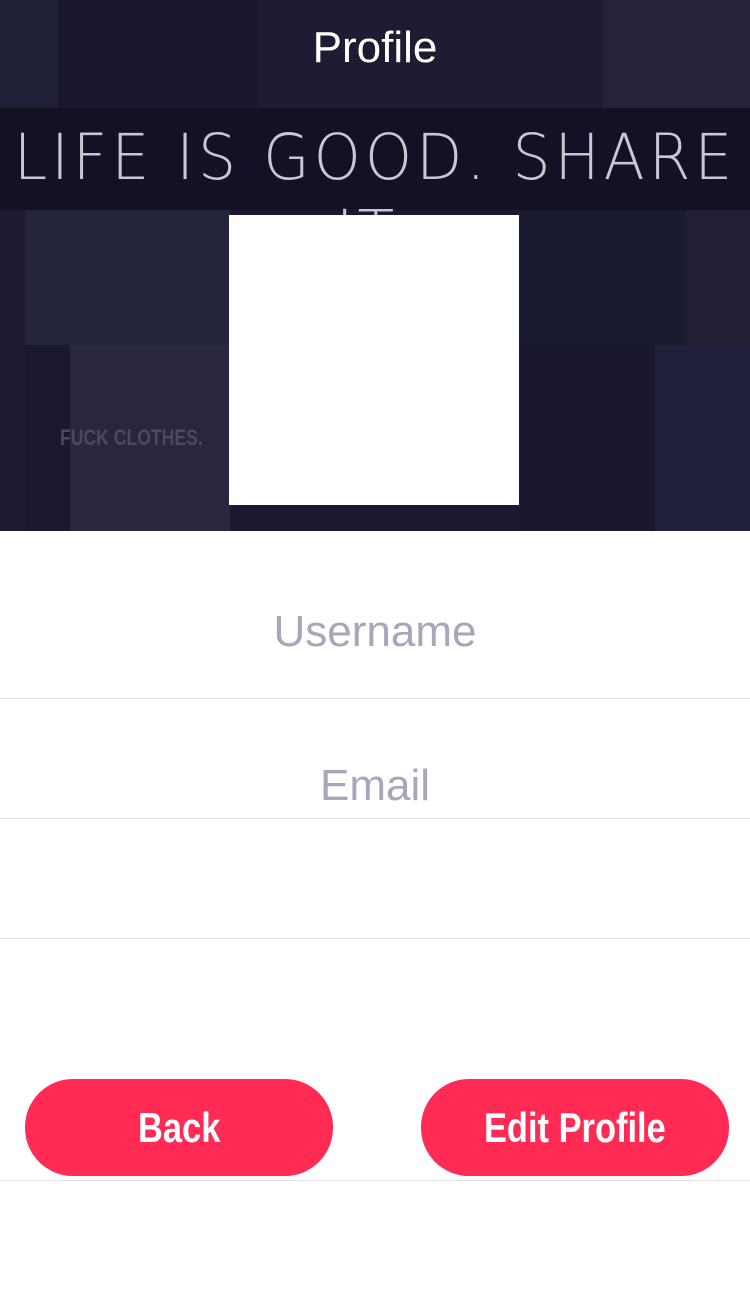  I want to click on edit-profile-button-label: Edit Profile, so click(575, 1127).